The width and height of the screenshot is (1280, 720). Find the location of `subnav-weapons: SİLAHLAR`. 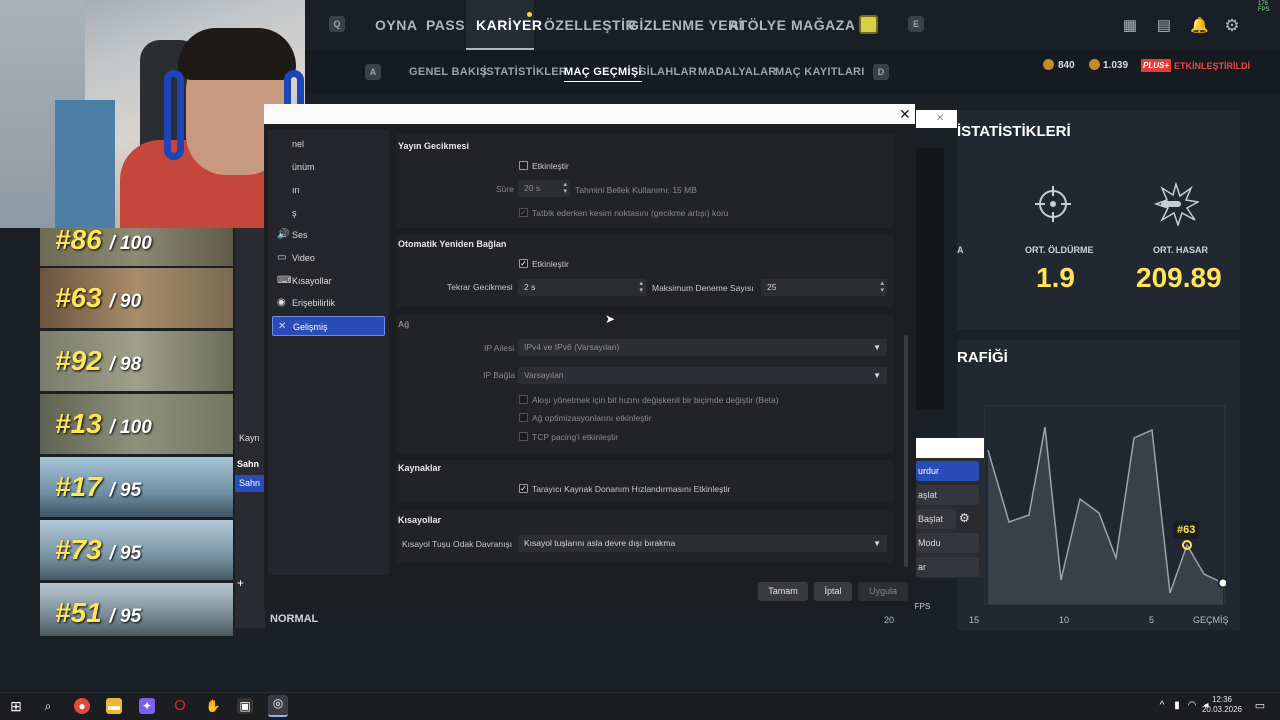

subnav-weapons: SİLAHLAR is located at coordinates (668, 72).